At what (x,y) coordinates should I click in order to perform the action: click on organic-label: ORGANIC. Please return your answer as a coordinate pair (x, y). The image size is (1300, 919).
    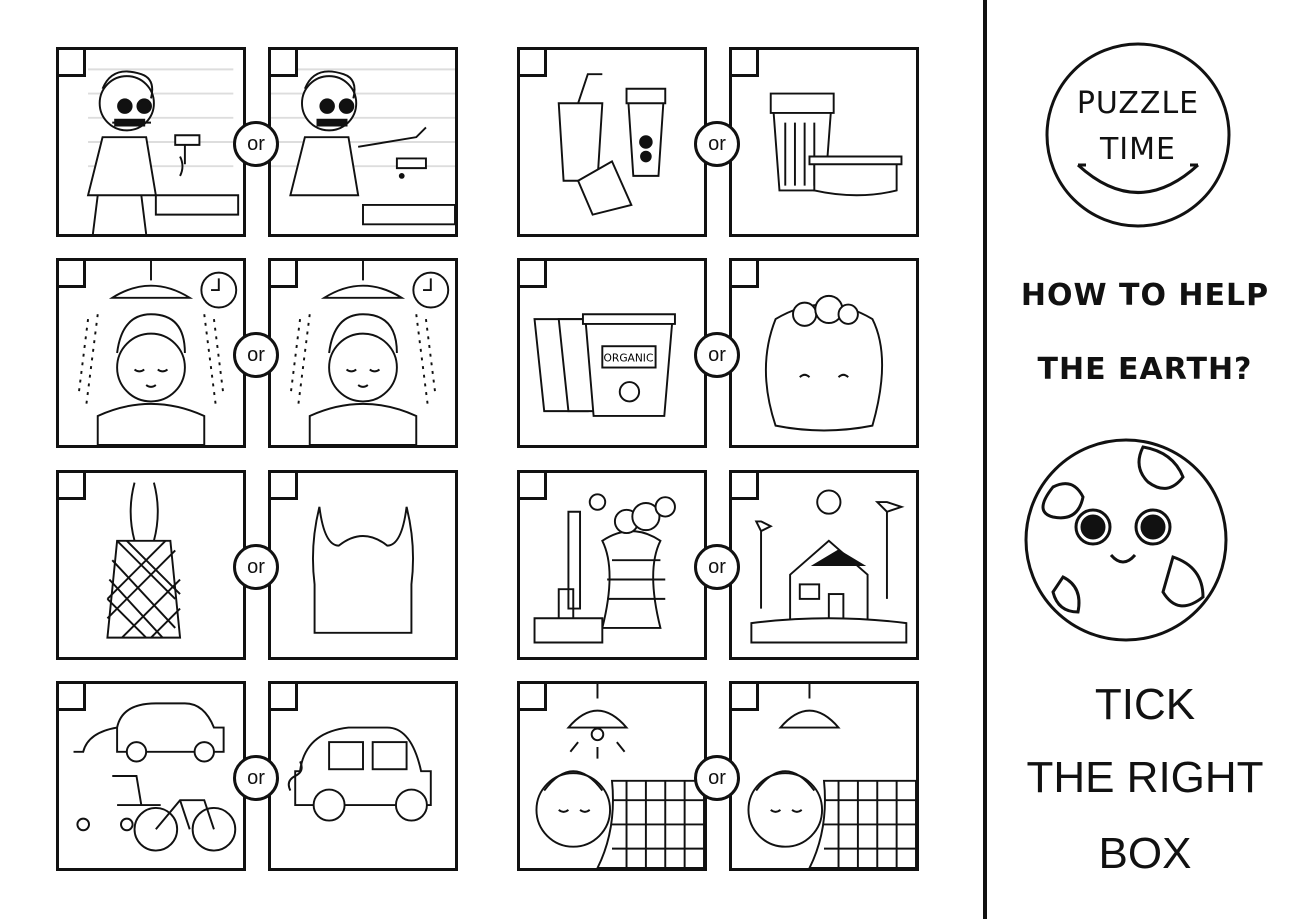
    Looking at the image, I should click on (629, 358).